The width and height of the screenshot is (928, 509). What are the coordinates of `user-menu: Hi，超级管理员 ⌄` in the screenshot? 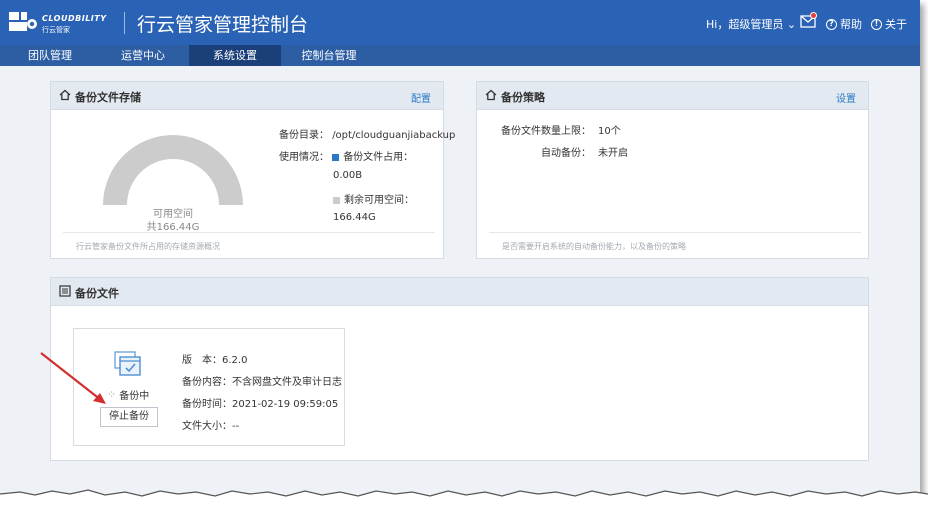 It's located at (751, 24).